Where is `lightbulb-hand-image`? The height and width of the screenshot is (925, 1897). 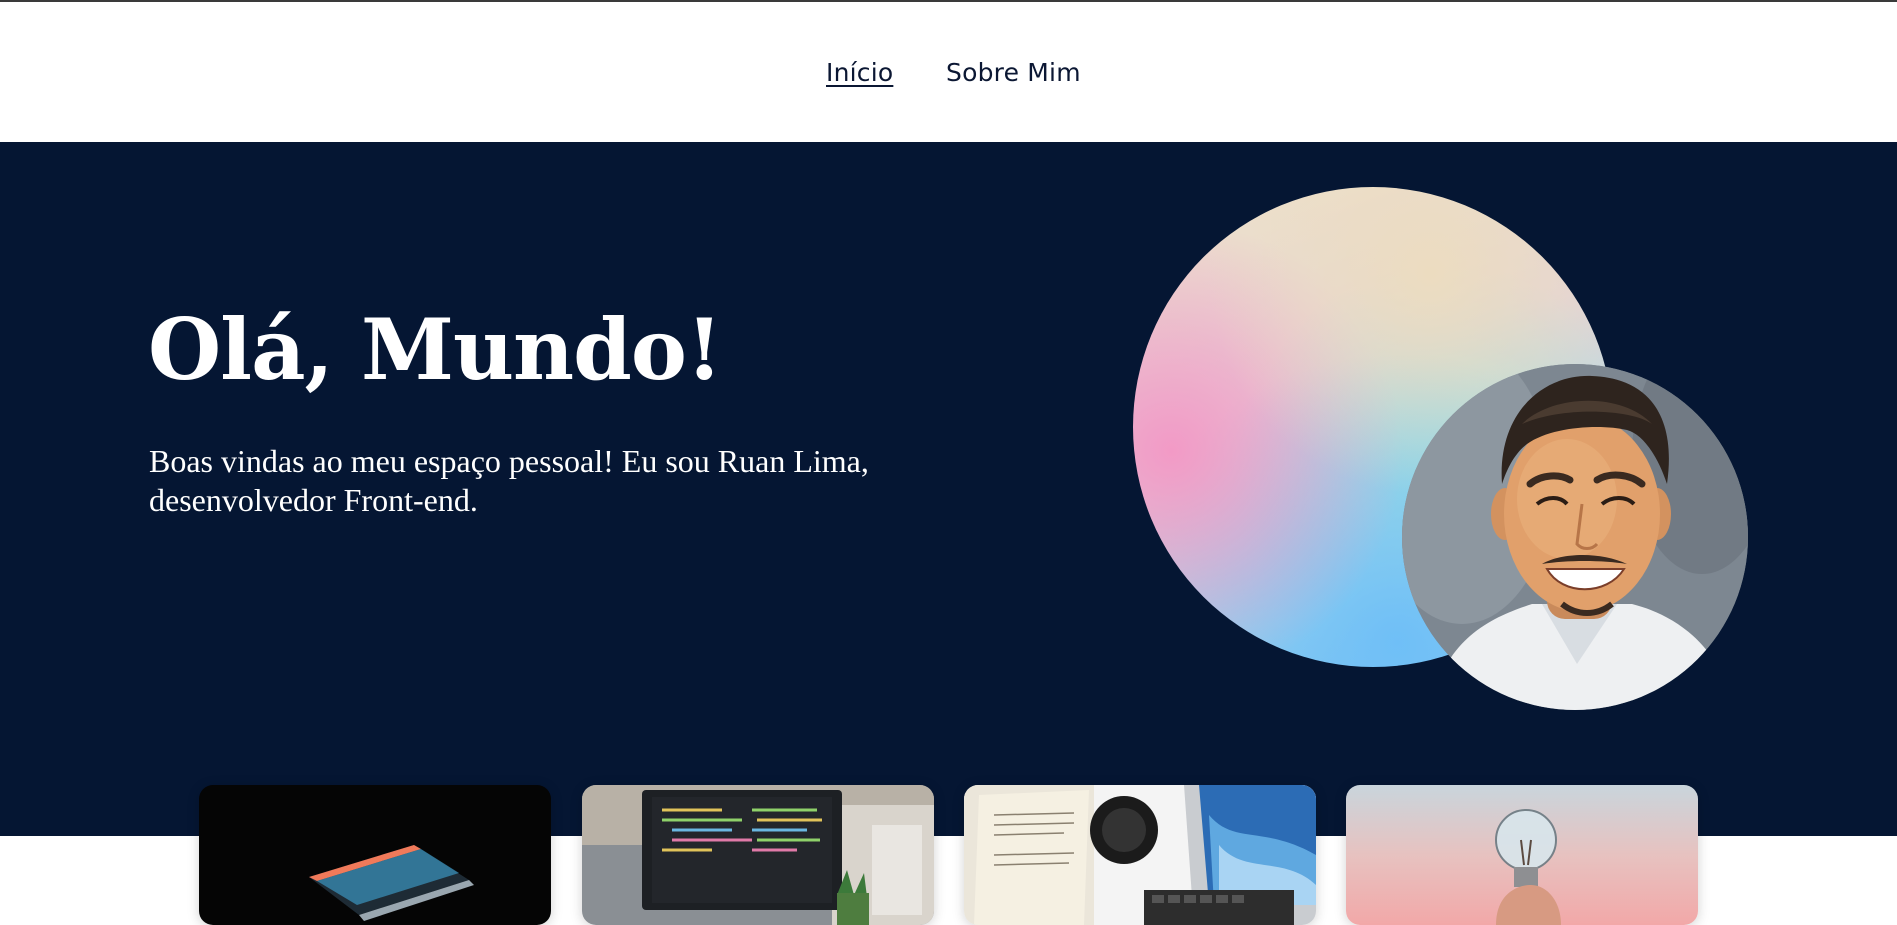 lightbulb-hand-image is located at coordinates (1522, 855).